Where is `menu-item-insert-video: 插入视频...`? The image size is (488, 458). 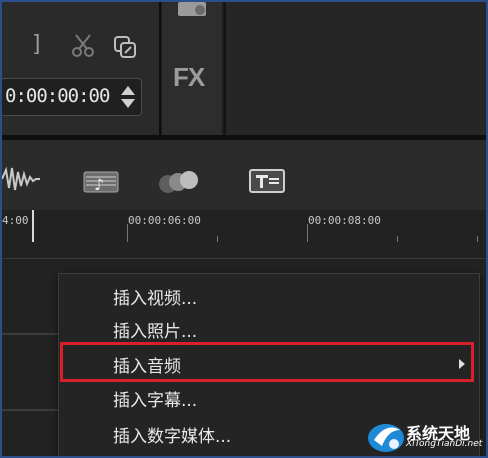 menu-item-insert-video: 插入视频... is located at coordinates (269, 296).